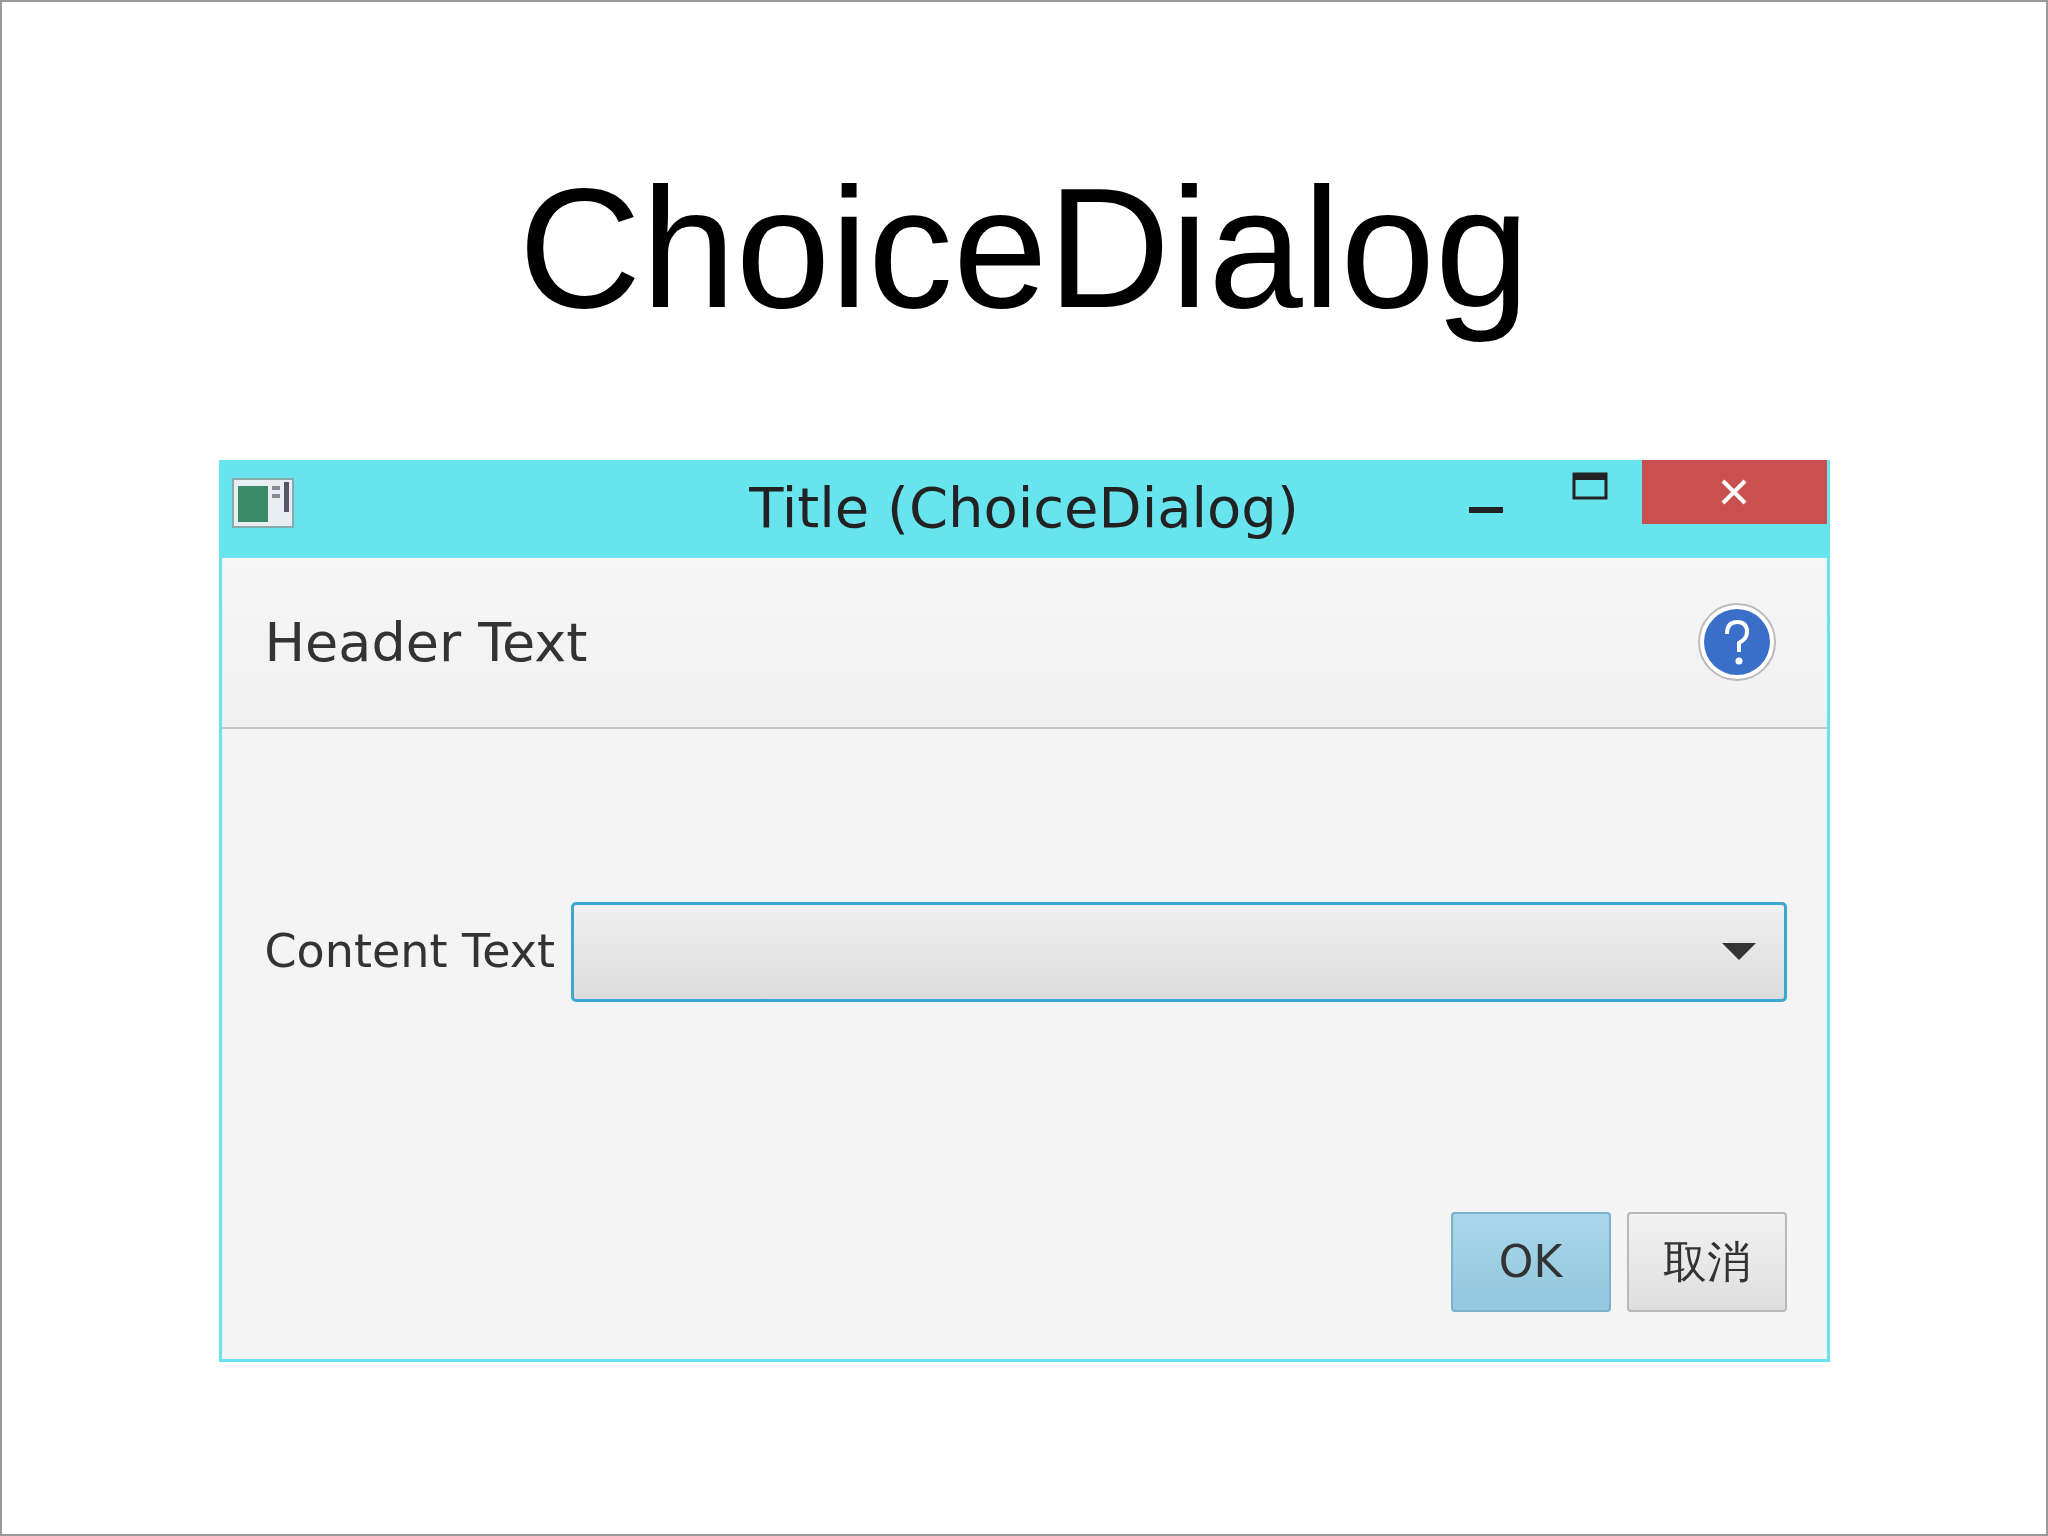 This screenshot has width=2048, height=1536. What do you see at coordinates (426, 642) in the screenshot?
I see `header-text: Header Text` at bounding box center [426, 642].